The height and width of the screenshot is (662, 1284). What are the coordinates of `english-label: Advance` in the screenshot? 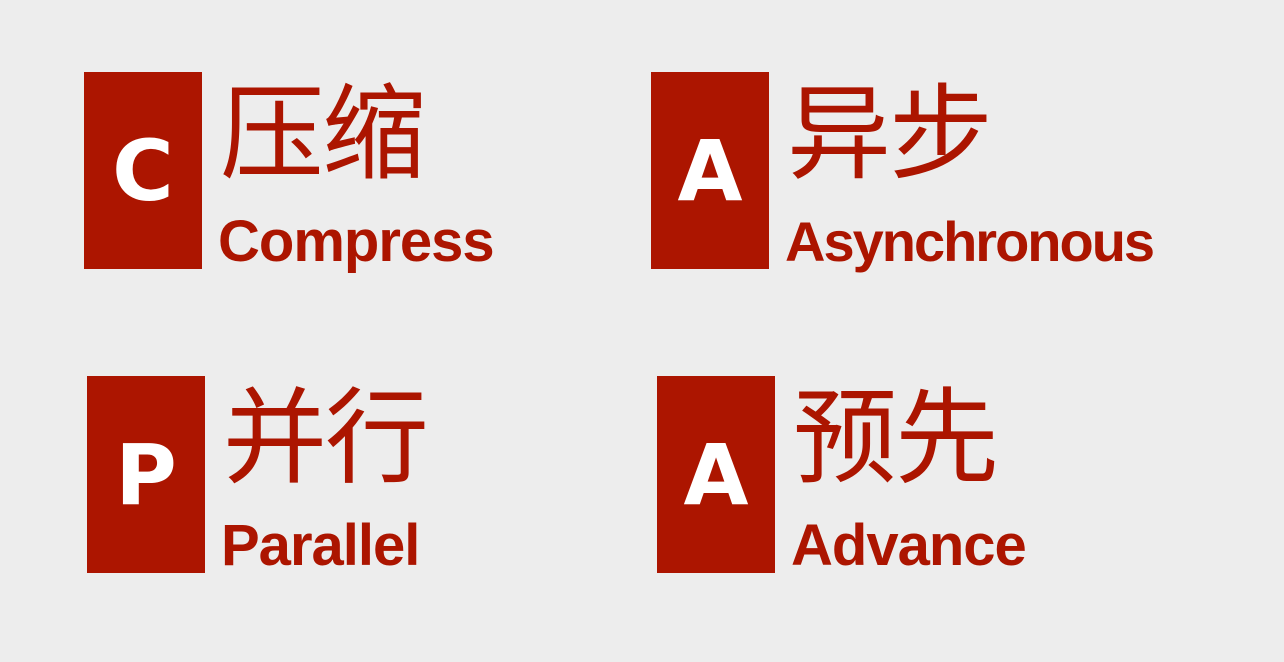 It's located at (909, 545).